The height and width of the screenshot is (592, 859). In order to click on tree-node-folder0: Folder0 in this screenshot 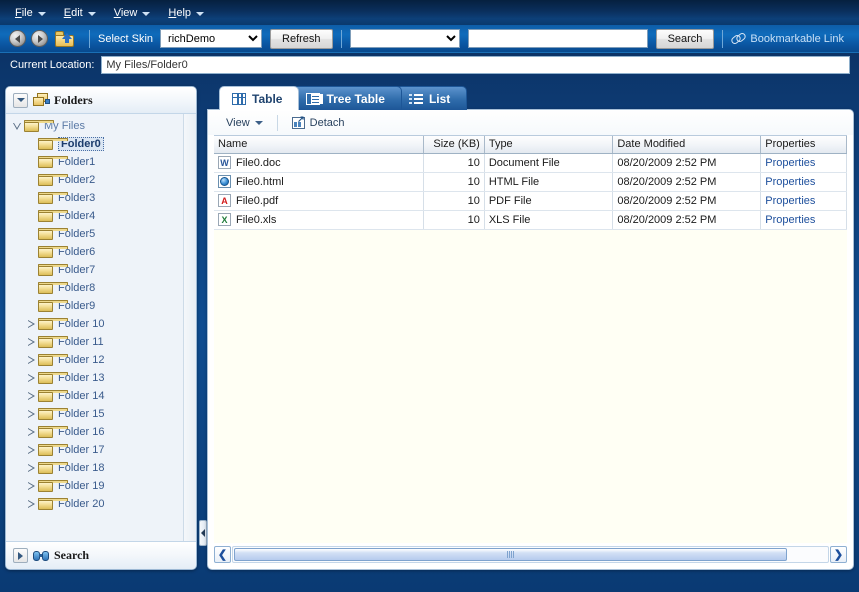, I will do `click(101, 144)`.